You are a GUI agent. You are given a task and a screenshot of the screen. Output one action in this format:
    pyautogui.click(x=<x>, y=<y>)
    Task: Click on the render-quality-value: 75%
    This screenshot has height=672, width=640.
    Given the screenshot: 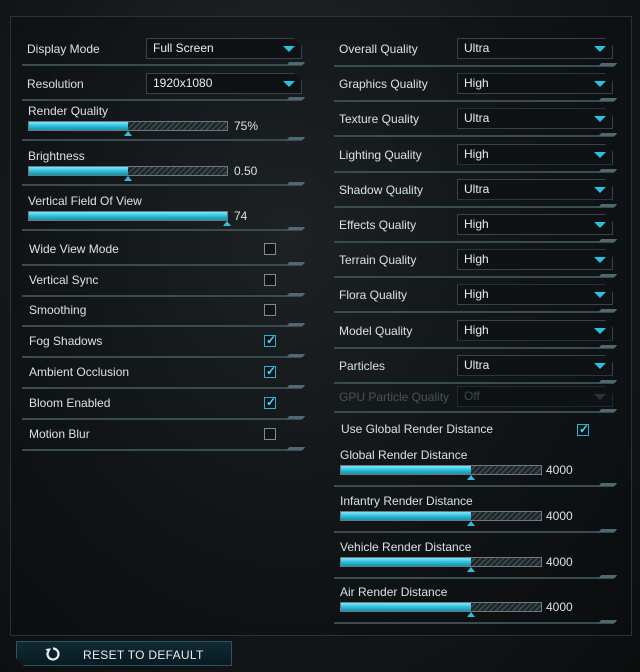 What is the action you would take?
    pyautogui.click(x=246, y=126)
    